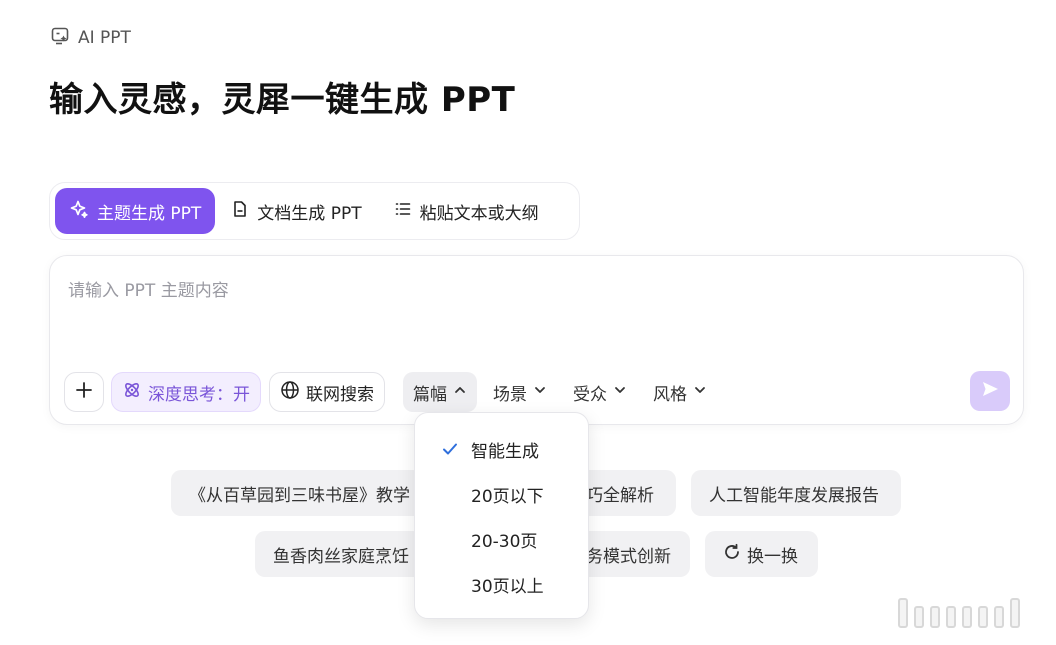  I want to click on option-label: 20页以下, so click(507, 497).